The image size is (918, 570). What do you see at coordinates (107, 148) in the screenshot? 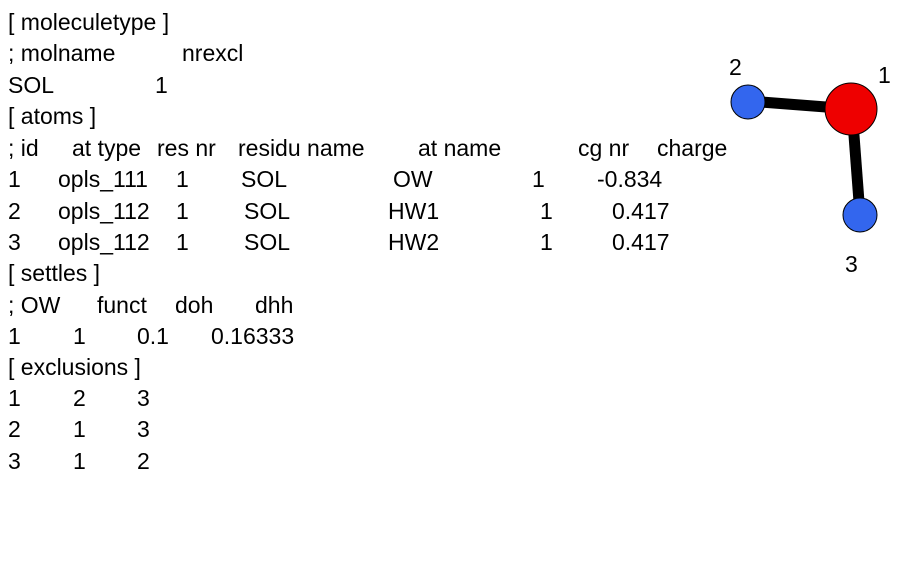
I see `column-label: at type` at bounding box center [107, 148].